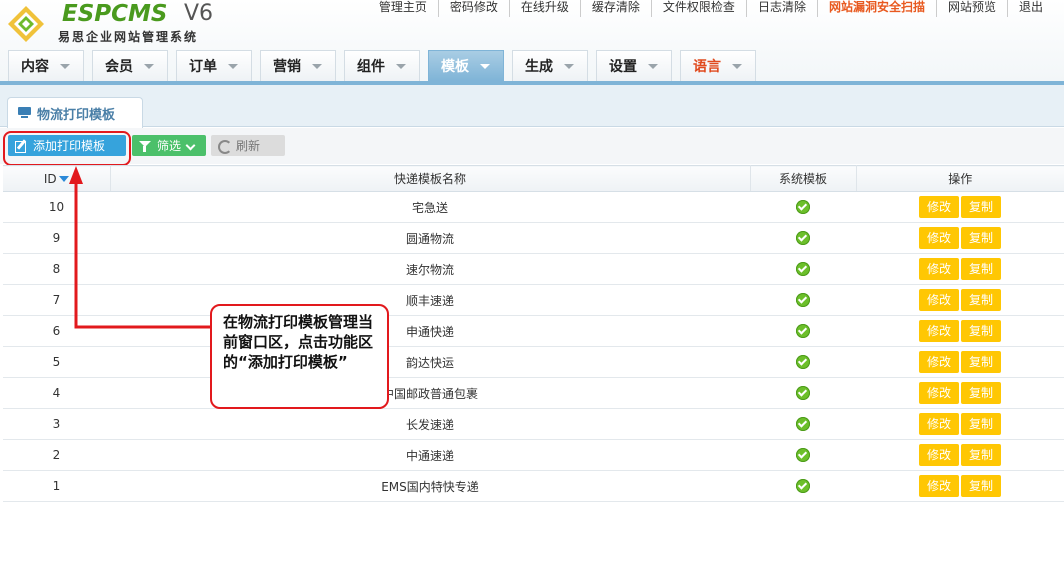 Image resolution: width=1064 pixels, height=561 pixels. I want to click on row-id: 7, so click(56, 300).